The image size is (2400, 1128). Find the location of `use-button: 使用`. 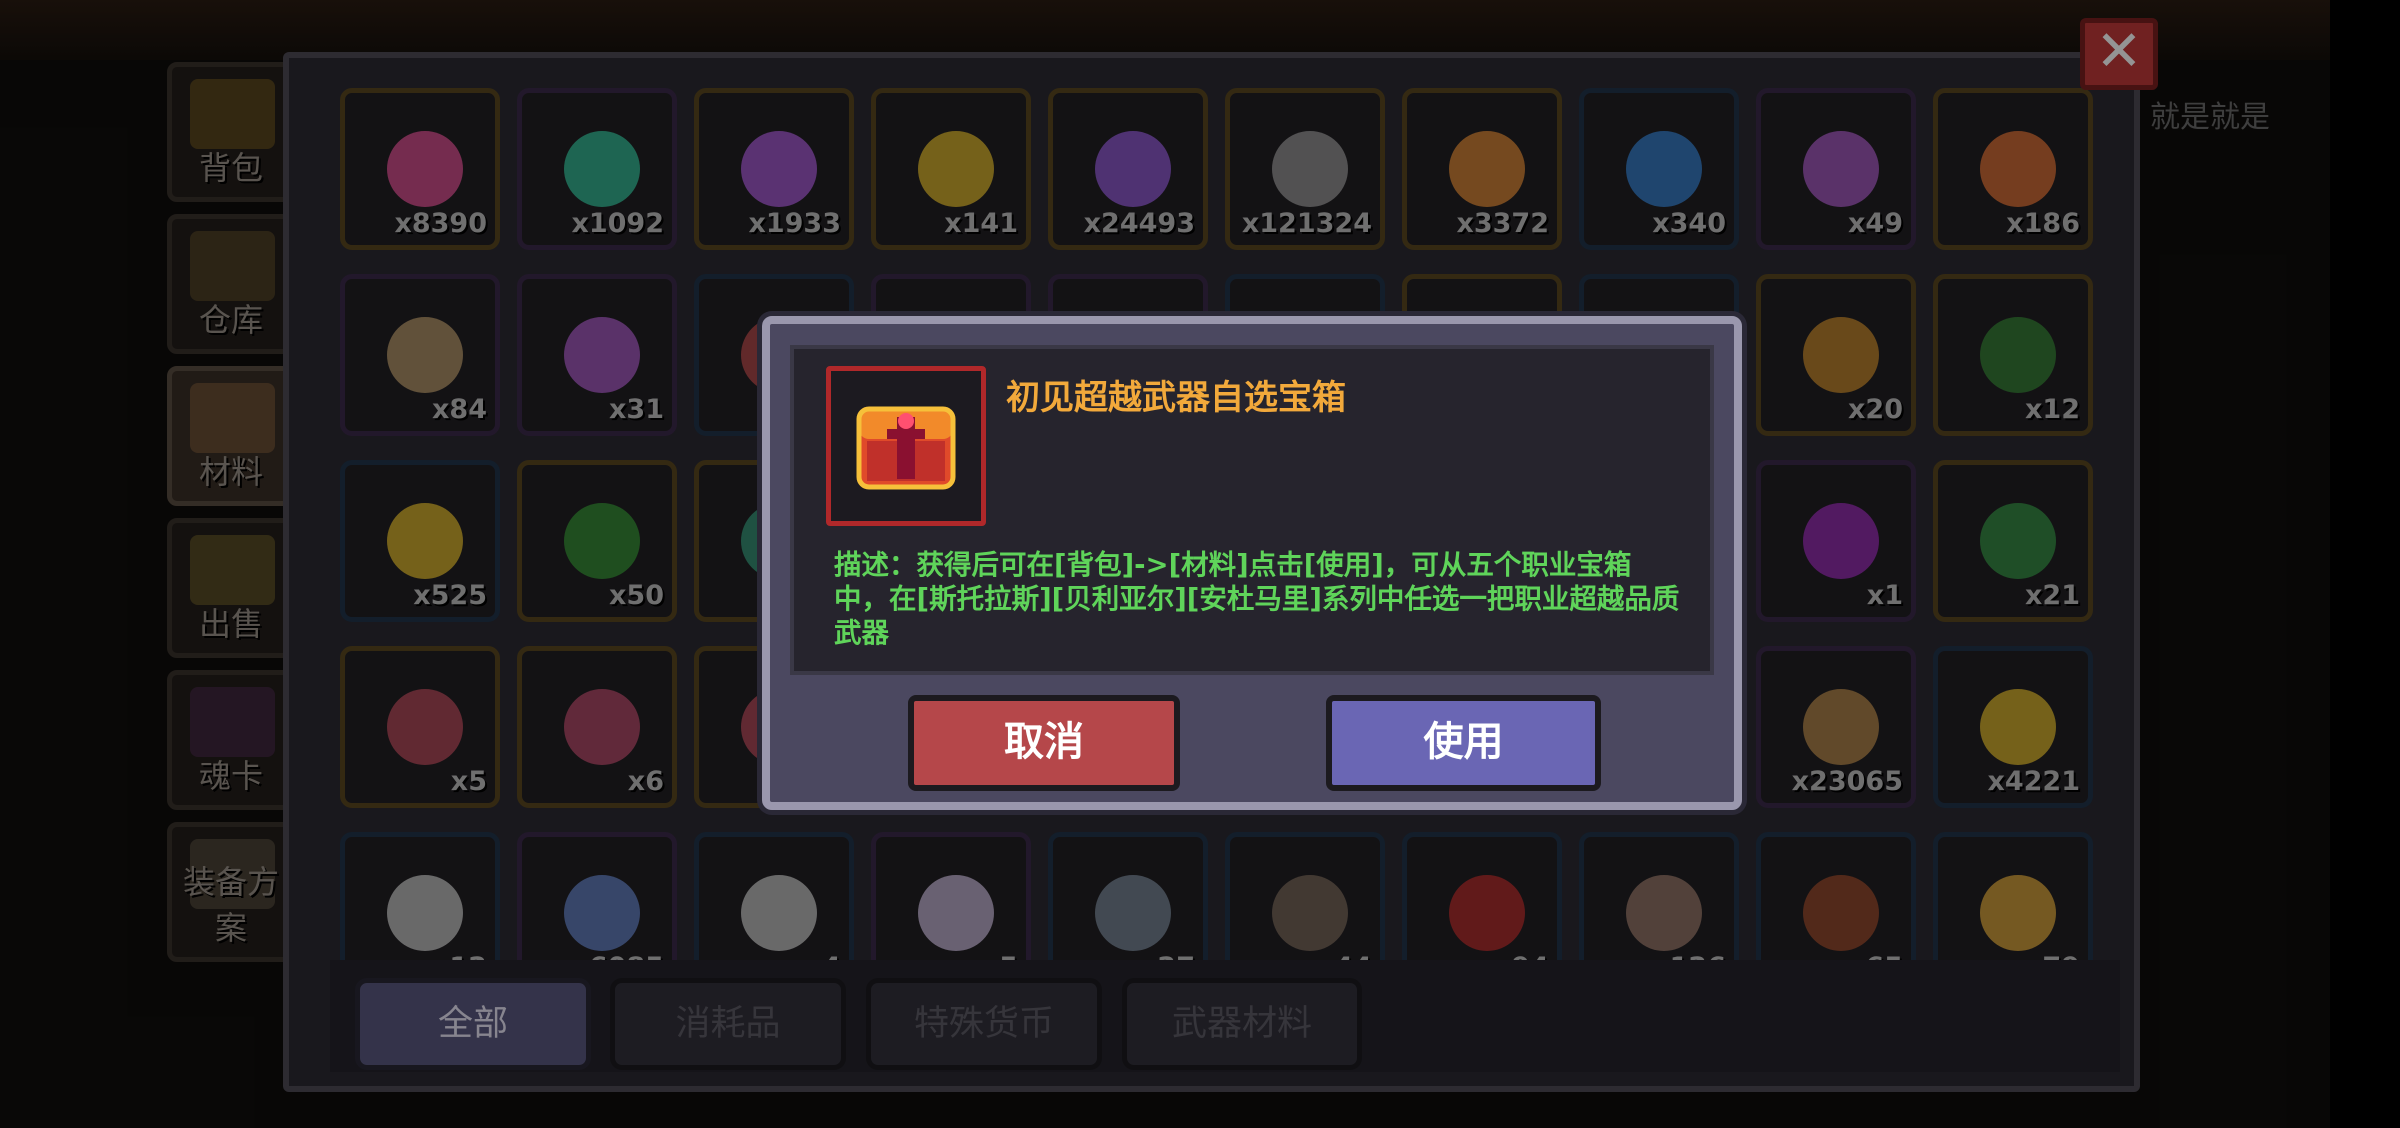

use-button: 使用 is located at coordinates (1463, 743).